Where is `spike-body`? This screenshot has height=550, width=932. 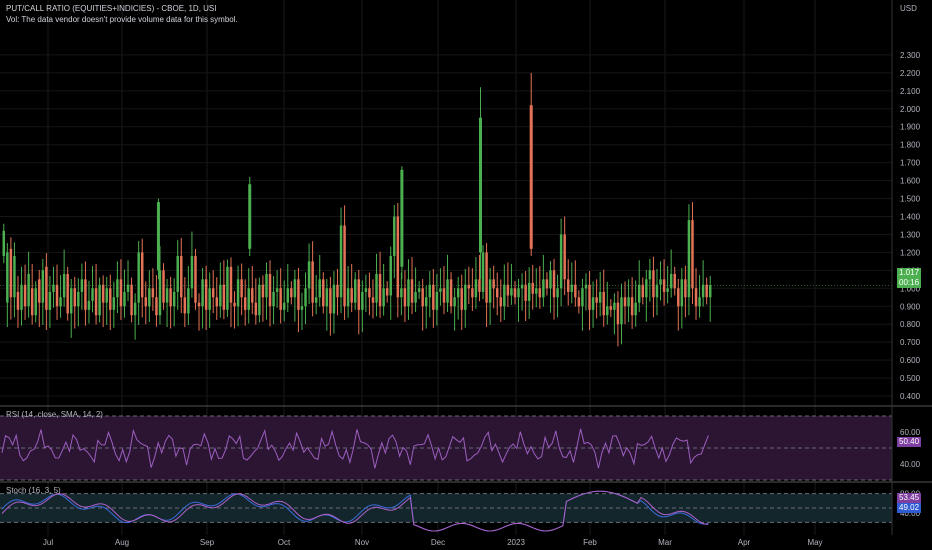 spike-body is located at coordinates (402, 218).